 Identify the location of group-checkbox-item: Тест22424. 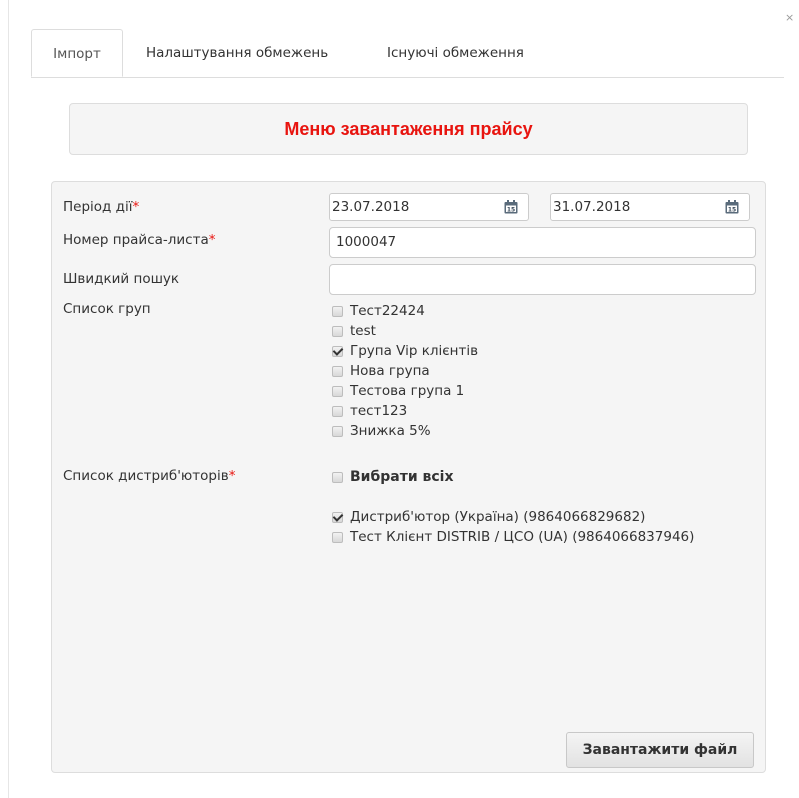
(378, 311).